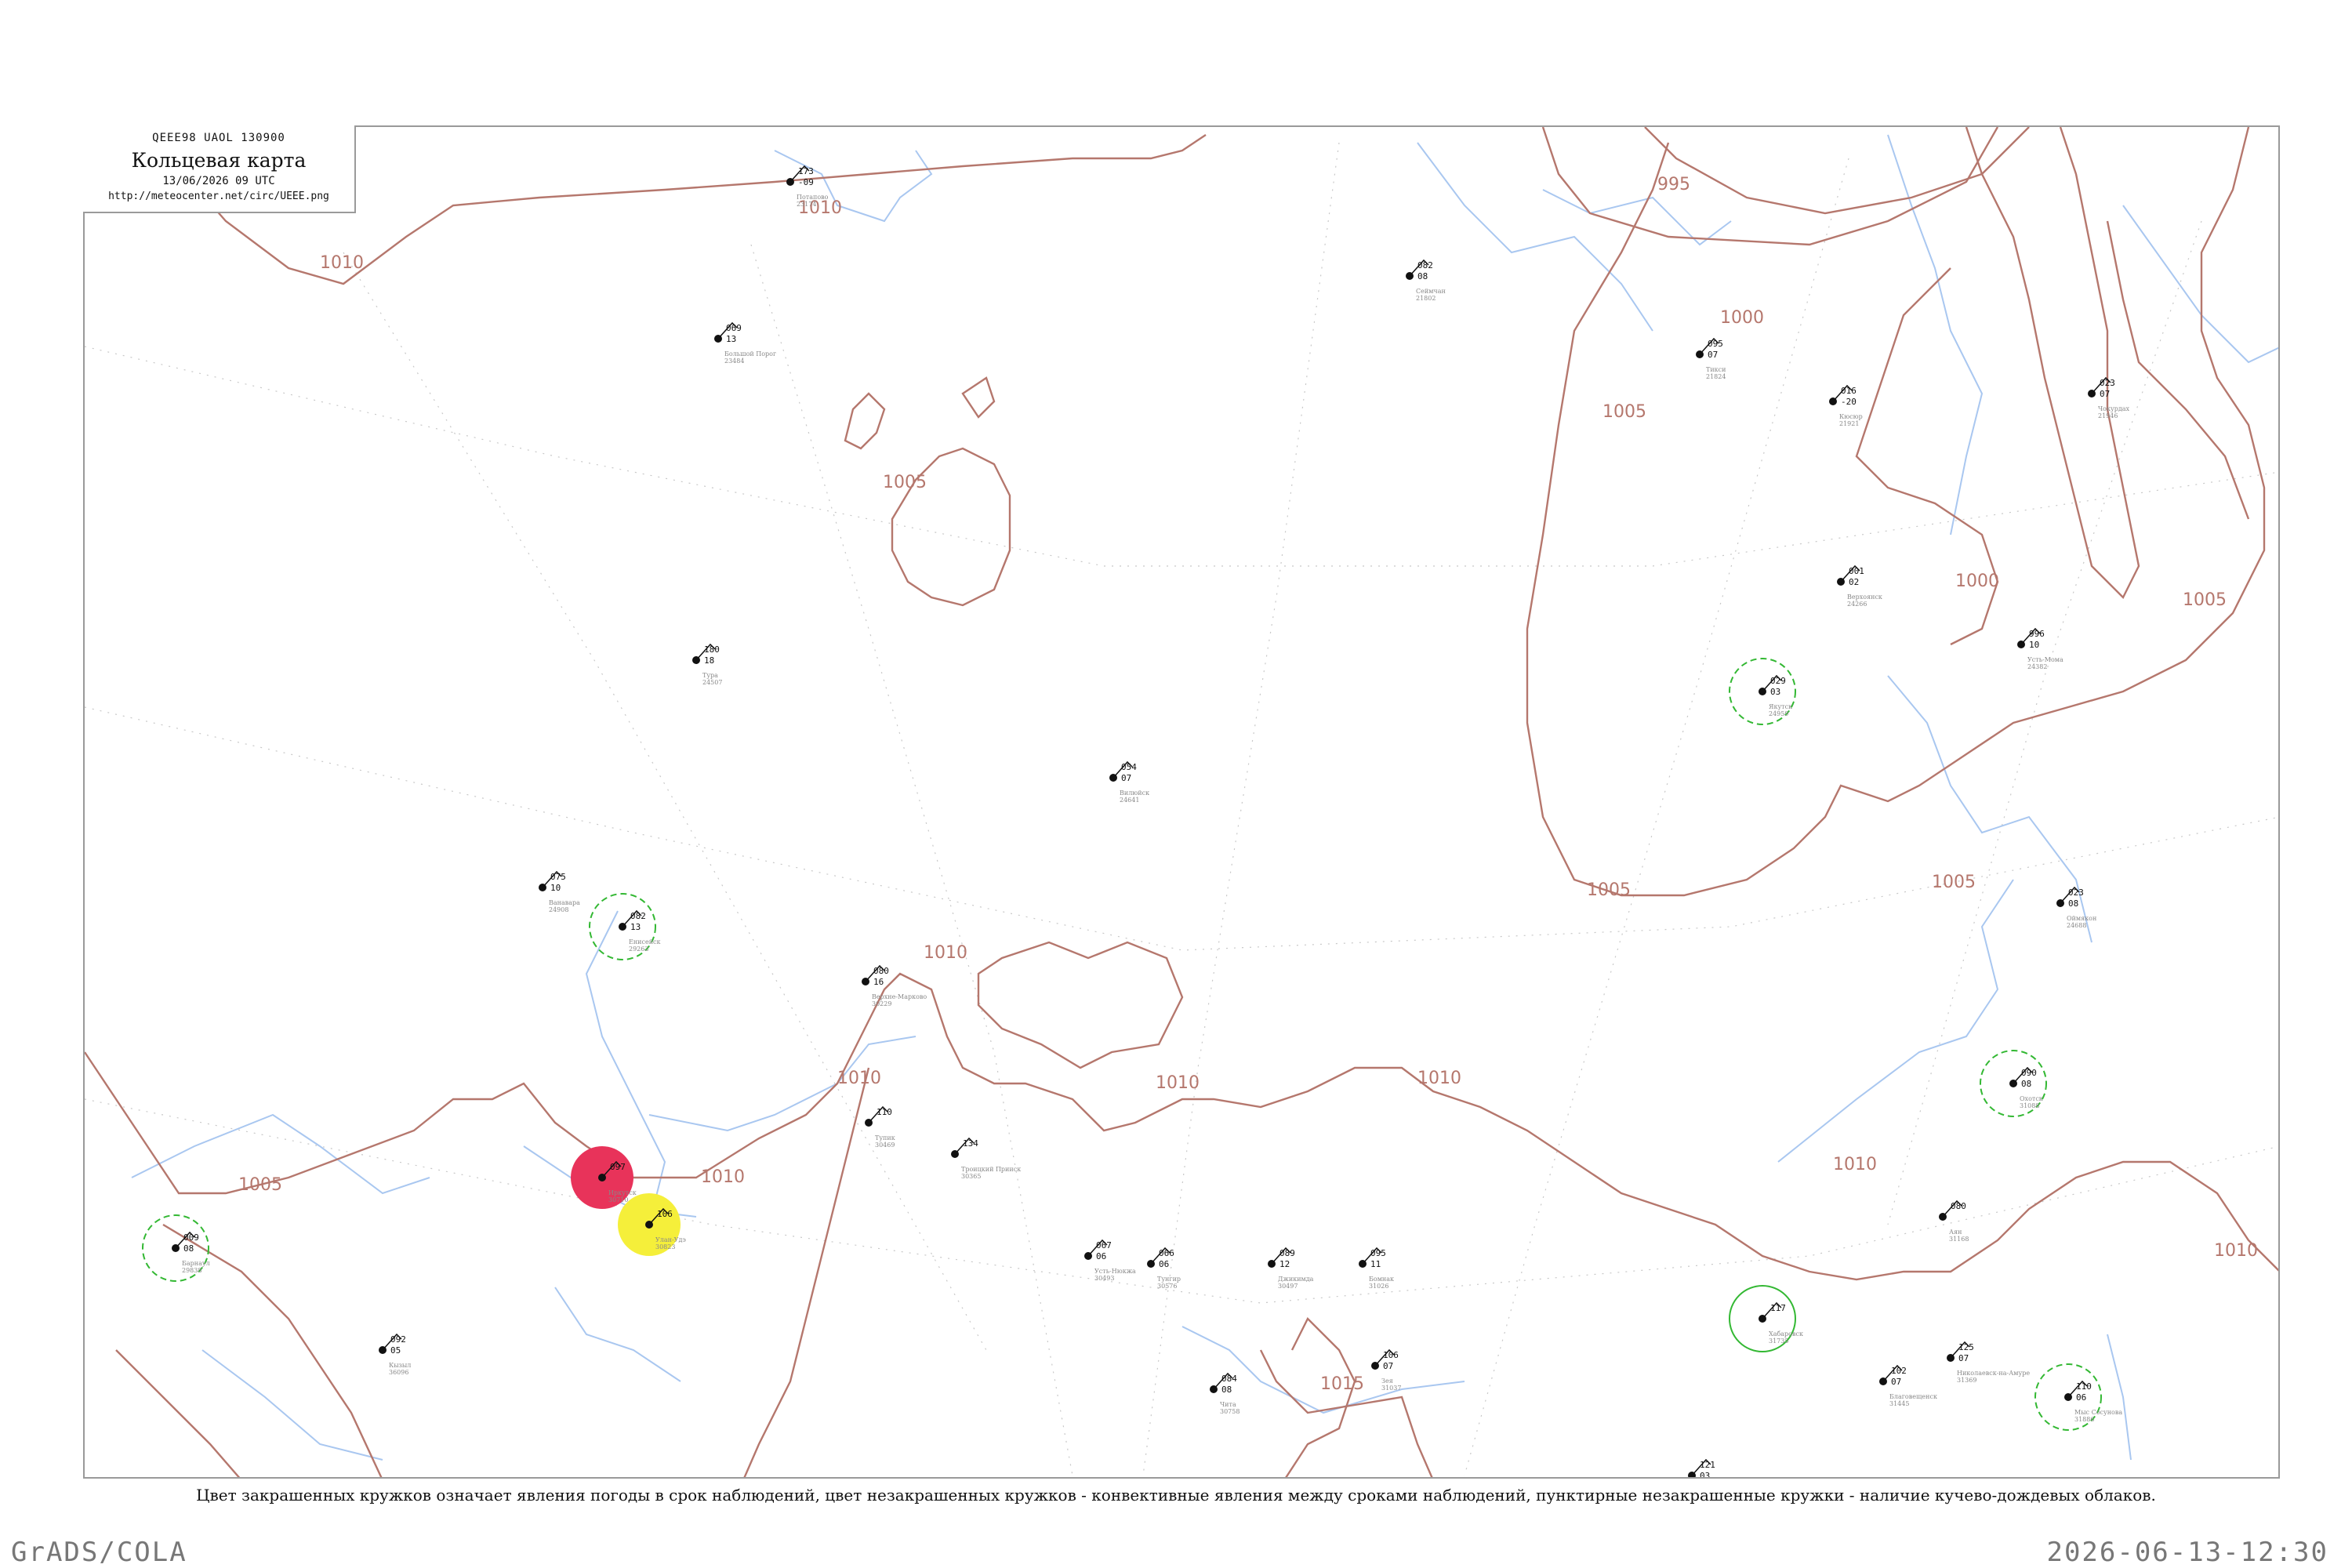 The height and width of the screenshot is (1568, 2352). Describe the element at coordinates (2037, 666) in the screenshot. I see `station-id: 24382` at that location.